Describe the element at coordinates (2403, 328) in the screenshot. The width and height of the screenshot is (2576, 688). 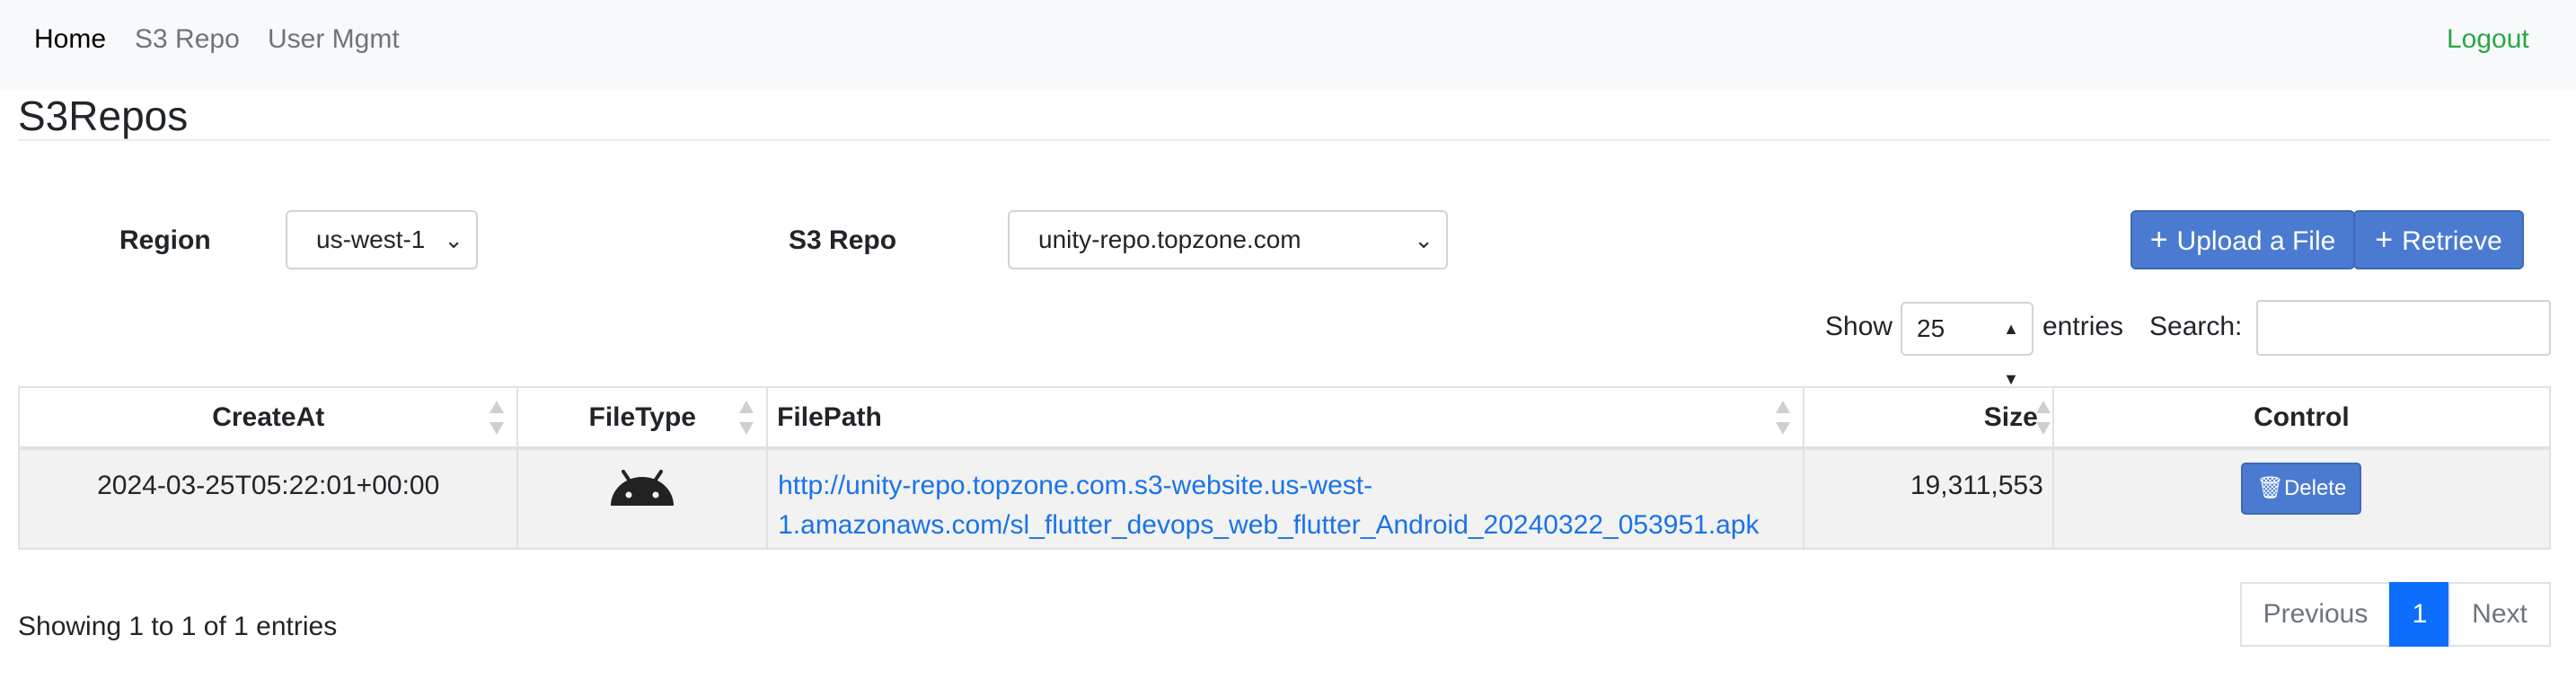
I see `search-input` at that location.